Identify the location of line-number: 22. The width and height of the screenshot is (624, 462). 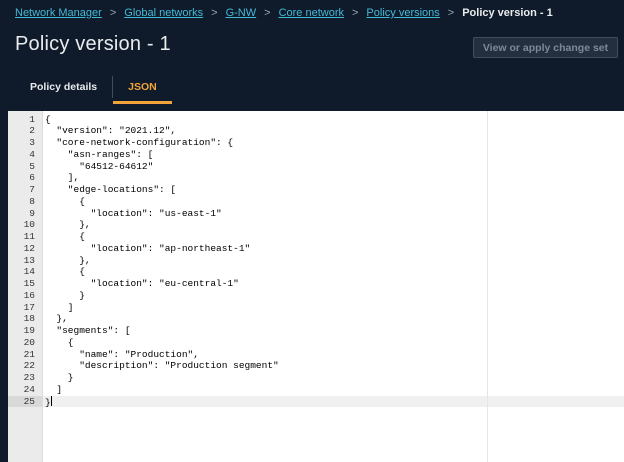
(29, 366).